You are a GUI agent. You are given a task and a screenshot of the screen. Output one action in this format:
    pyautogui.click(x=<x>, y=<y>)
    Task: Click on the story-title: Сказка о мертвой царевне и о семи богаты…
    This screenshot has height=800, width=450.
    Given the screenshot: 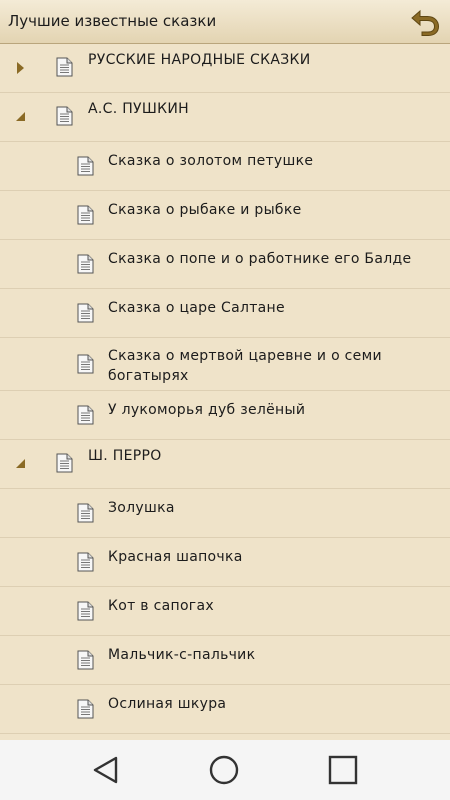 What is the action you would take?
    pyautogui.click(x=245, y=366)
    